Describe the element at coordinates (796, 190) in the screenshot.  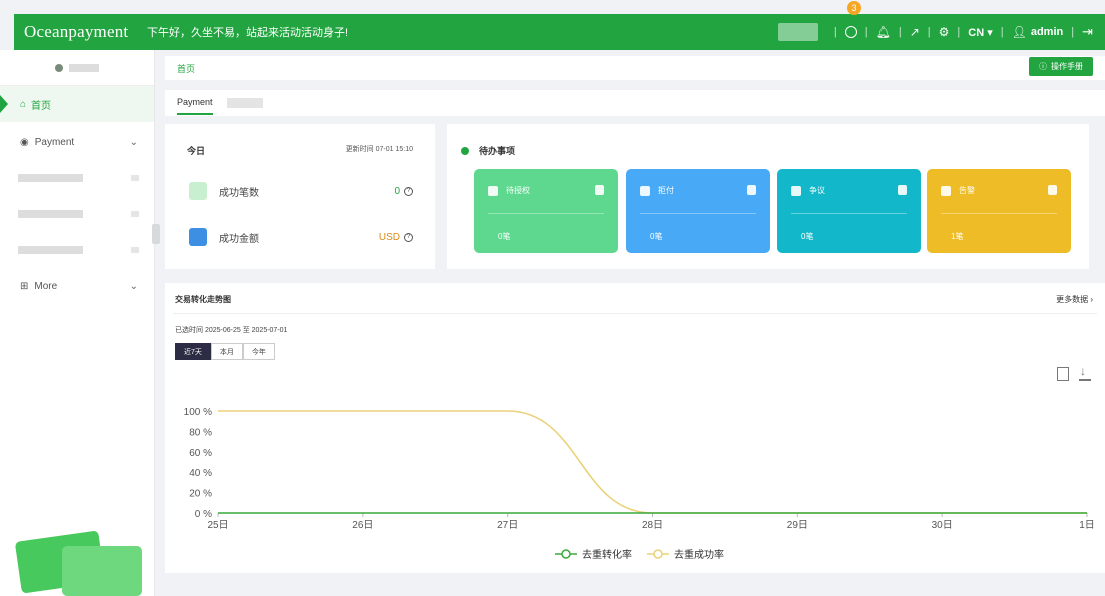
I see `chat-icon` at that location.